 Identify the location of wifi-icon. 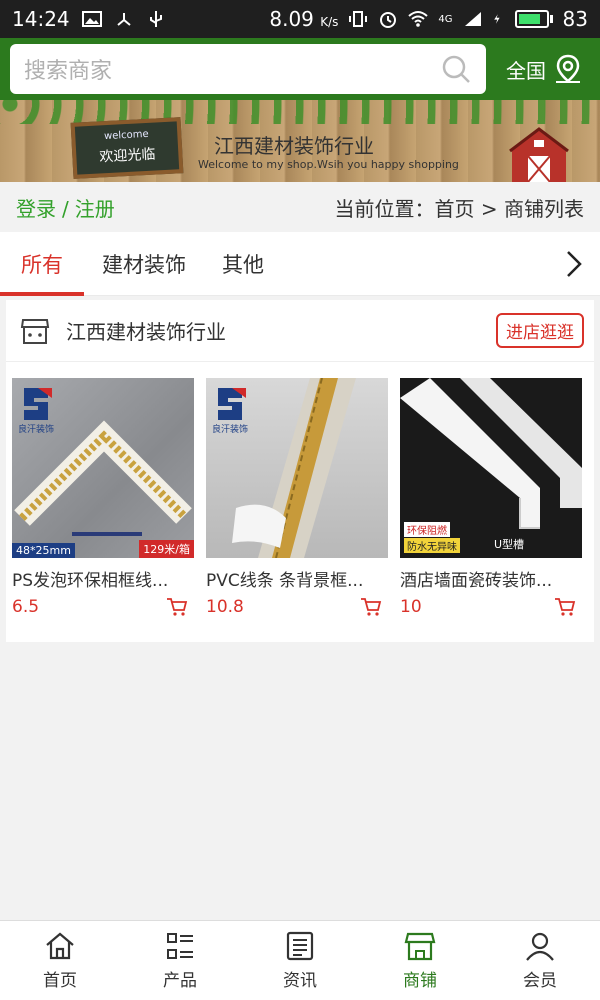
(418, 19).